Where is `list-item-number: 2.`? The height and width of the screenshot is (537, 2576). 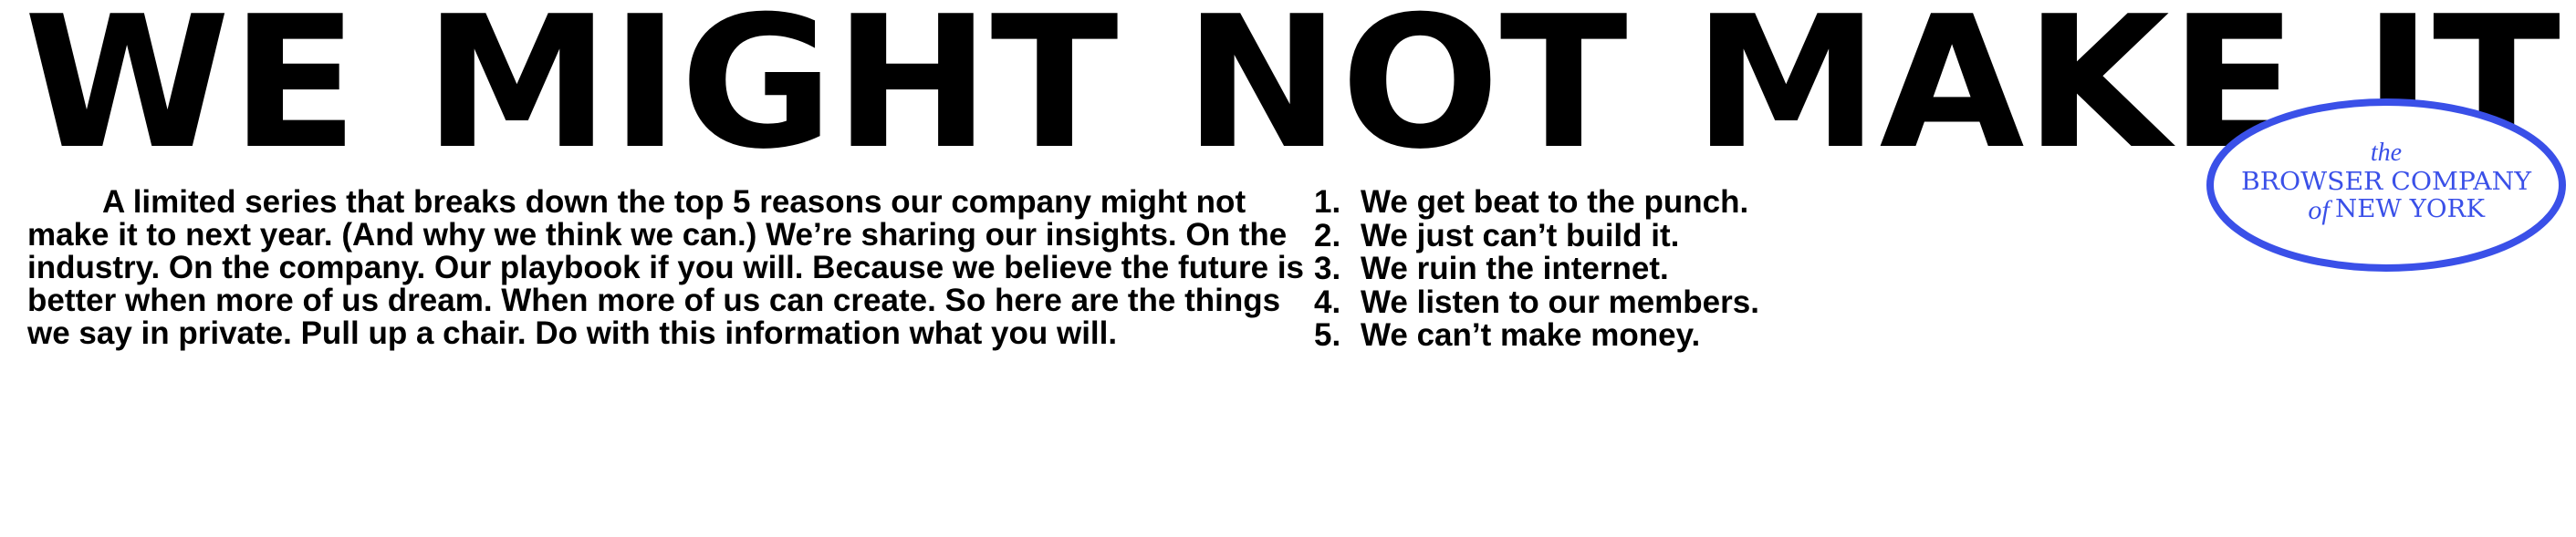
list-item-number: 2. is located at coordinates (1327, 235).